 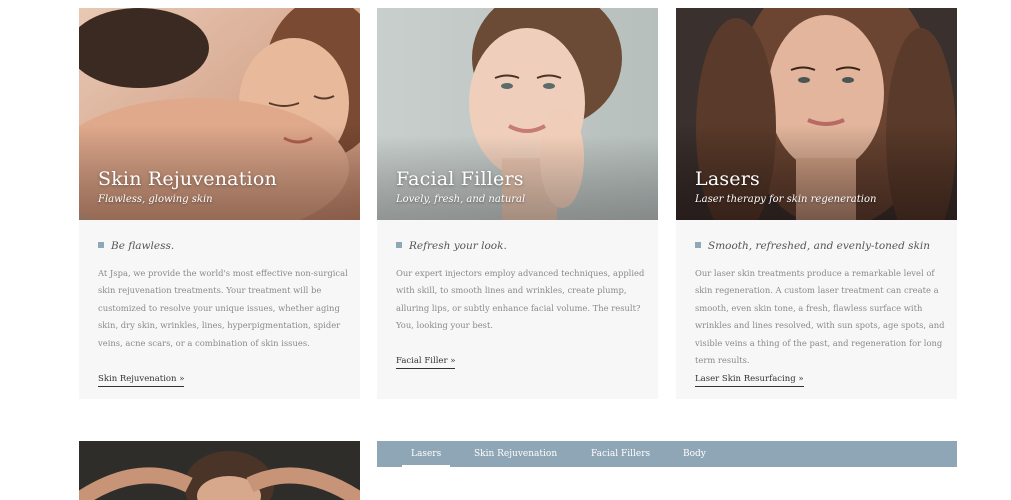 I want to click on card-title: Lasers, so click(x=727, y=179).